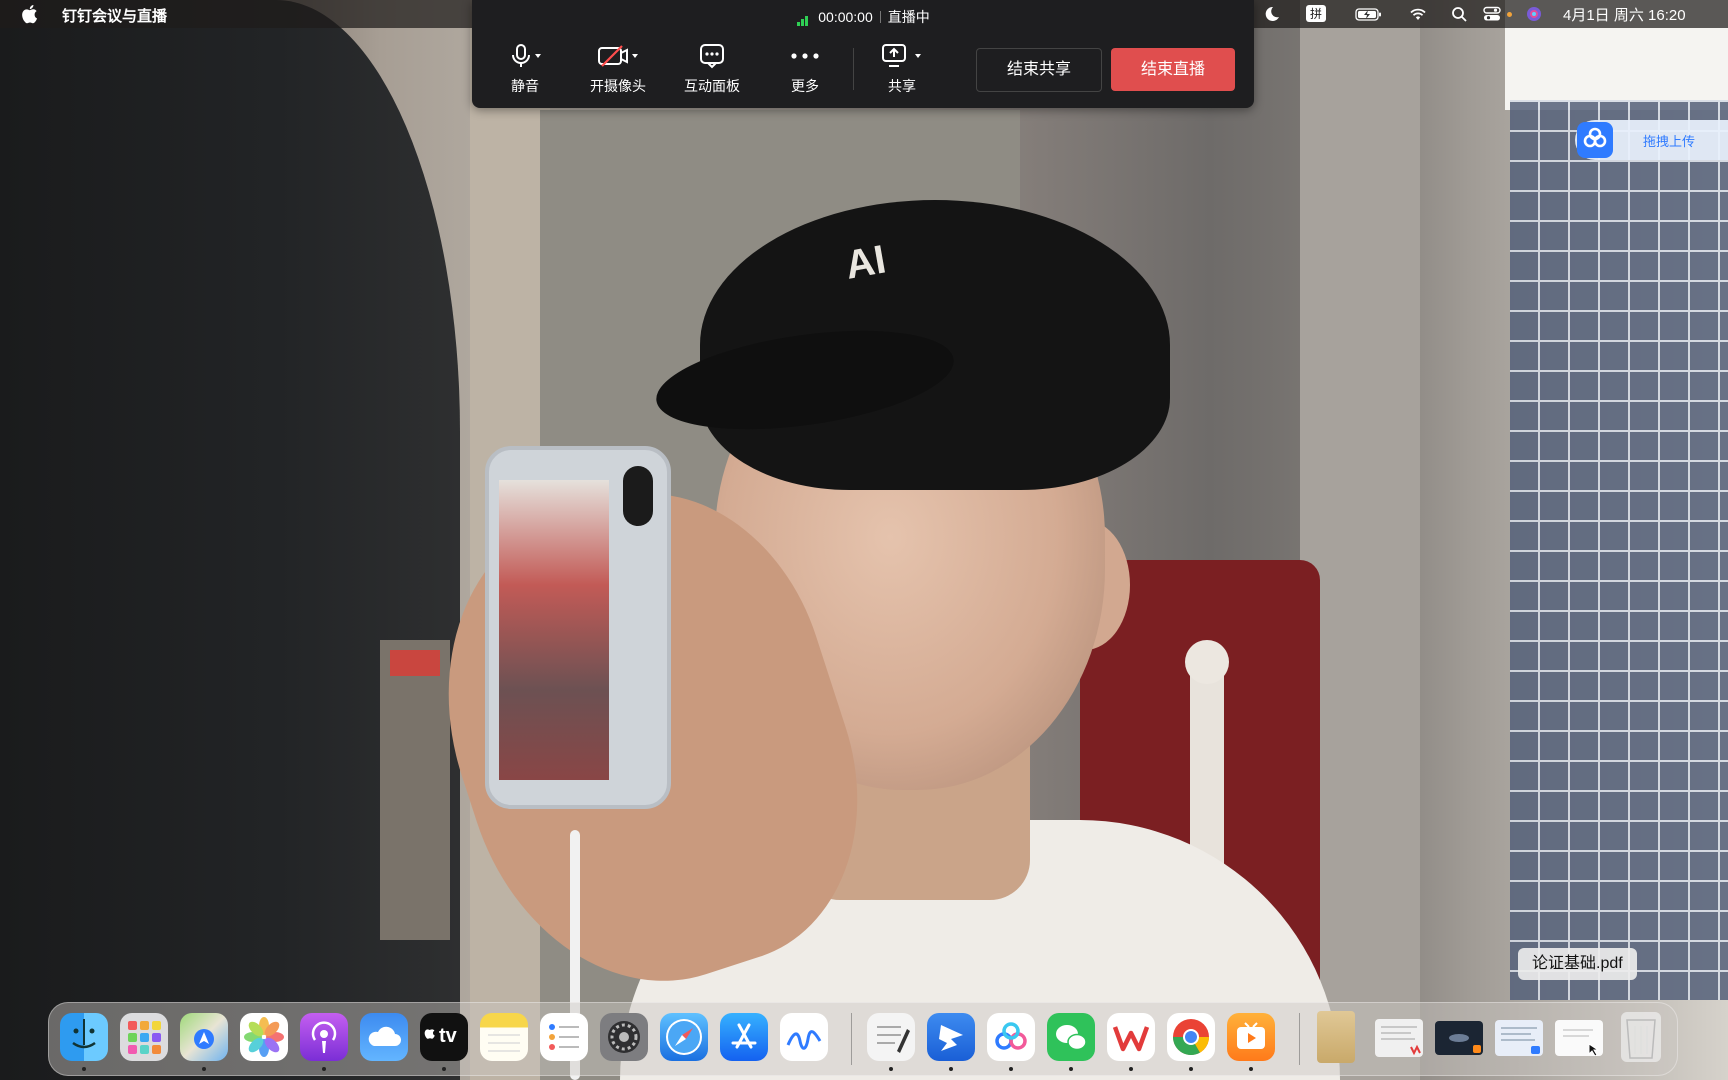 The image size is (1728, 1080). I want to click on live-status-label: 直播中, so click(908, 17).